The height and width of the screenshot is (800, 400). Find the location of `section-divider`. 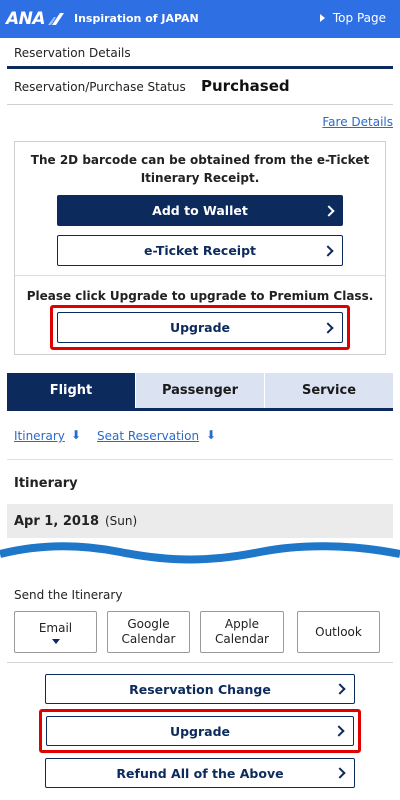

section-divider is located at coordinates (200, 67).